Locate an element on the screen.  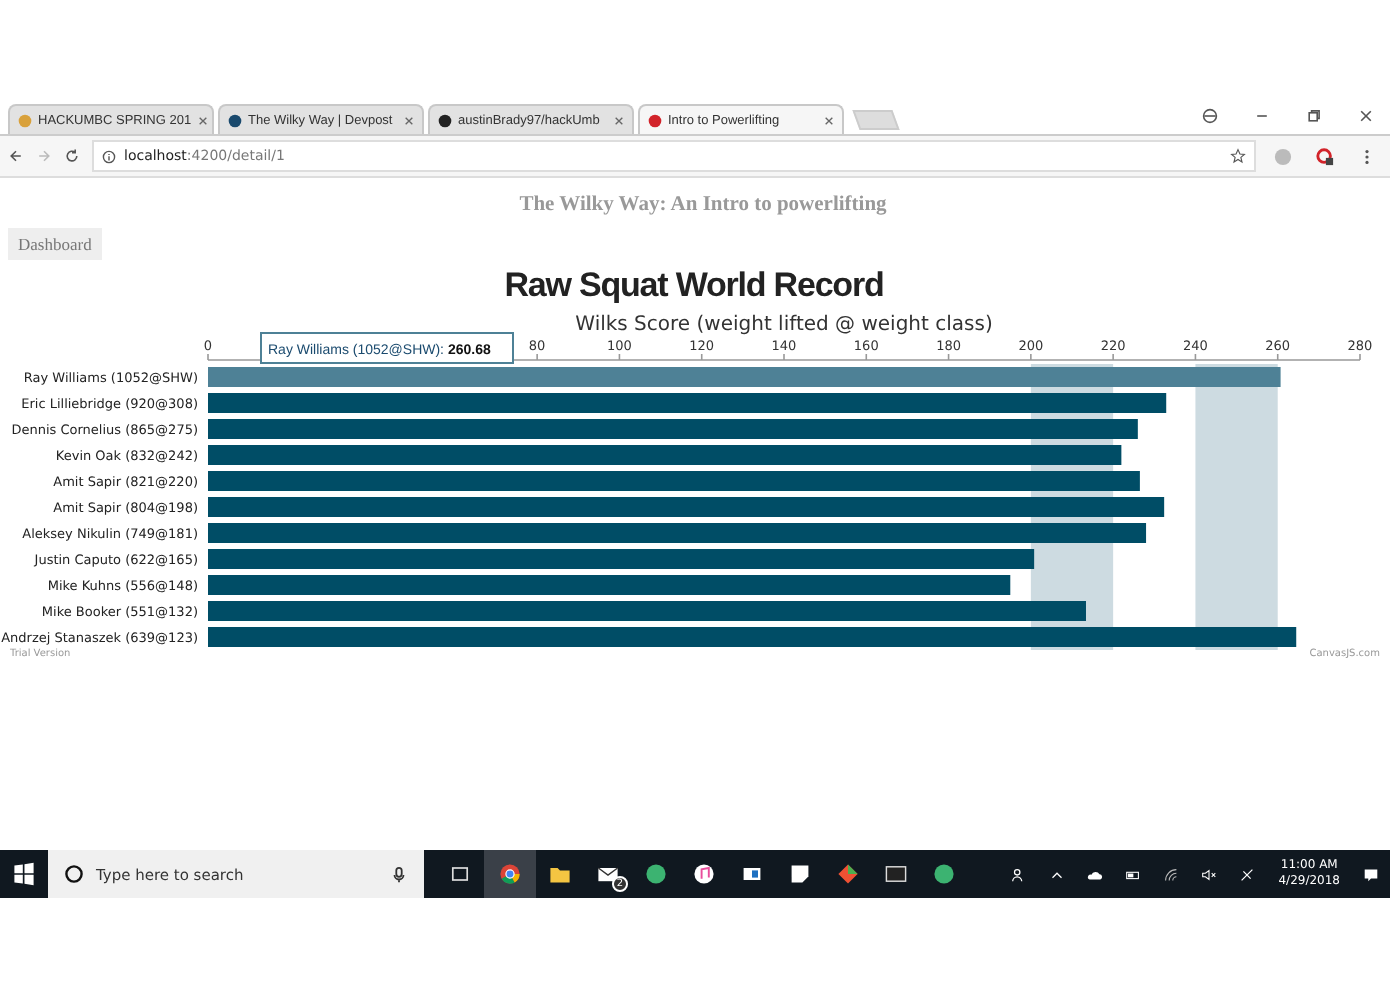
search-icon is located at coordinates (74, 874).